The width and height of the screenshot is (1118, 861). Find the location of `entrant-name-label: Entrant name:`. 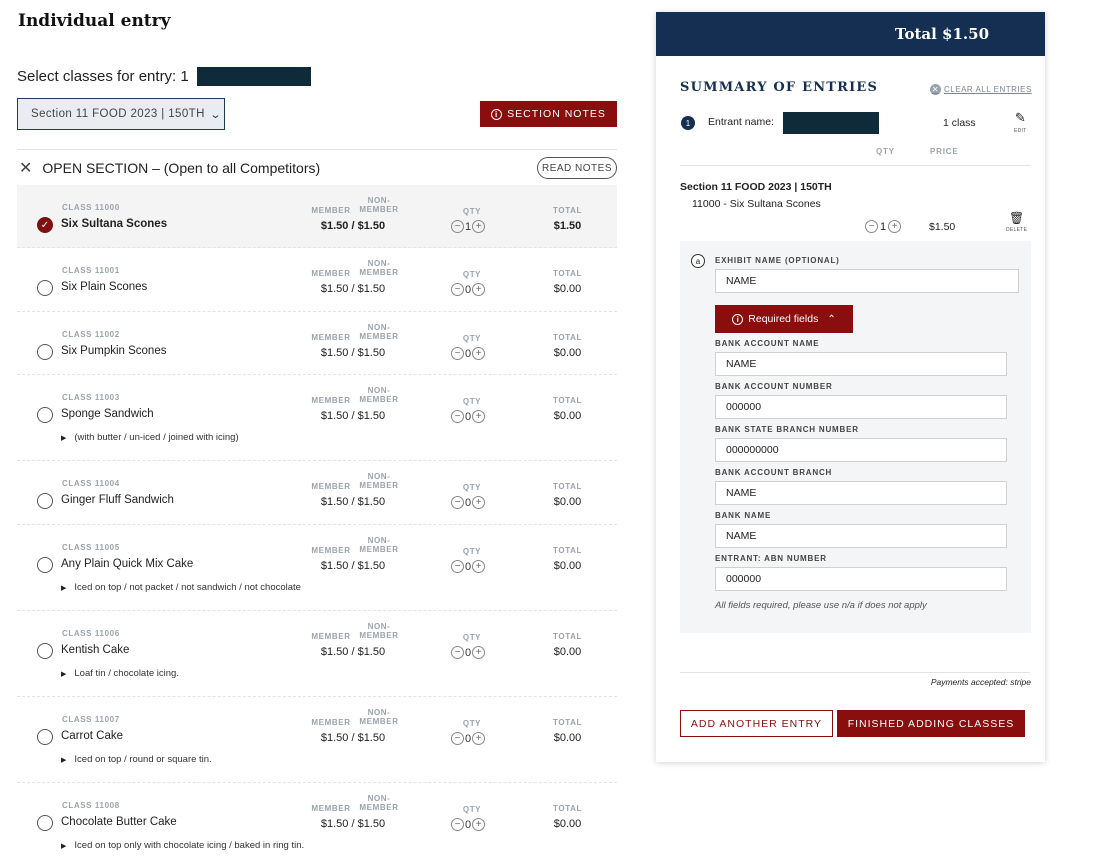

entrant-name-label: Entrant name: is located at coordinates (741, 122).